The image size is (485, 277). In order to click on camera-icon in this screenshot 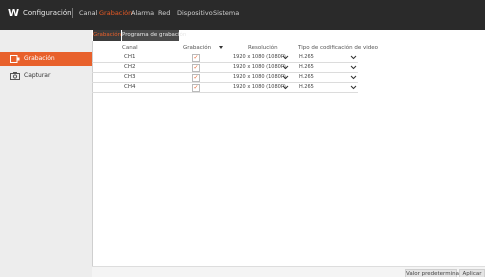, I will do `click(15, 76)`.